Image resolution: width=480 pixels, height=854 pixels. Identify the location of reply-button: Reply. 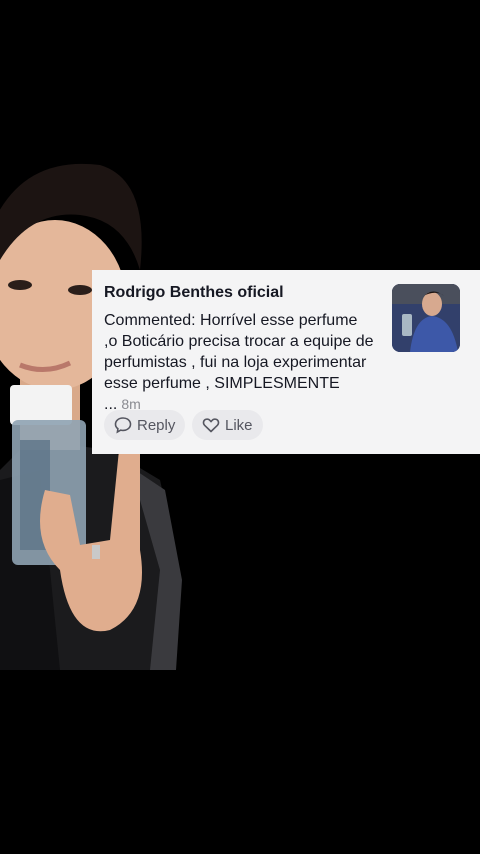
(145, 425).